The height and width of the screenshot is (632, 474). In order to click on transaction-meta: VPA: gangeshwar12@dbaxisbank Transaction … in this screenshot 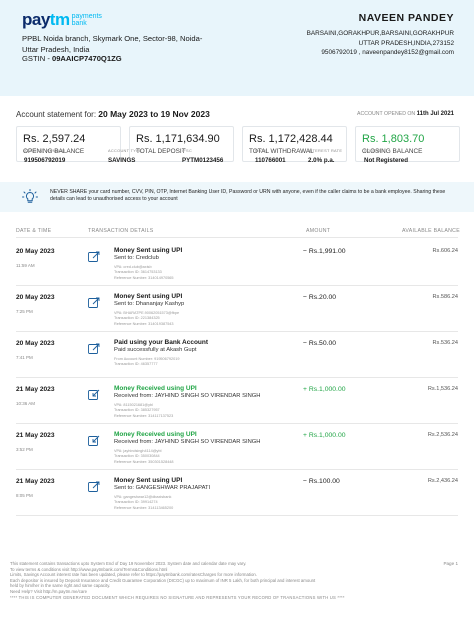, I will do `click(143, 503)`.